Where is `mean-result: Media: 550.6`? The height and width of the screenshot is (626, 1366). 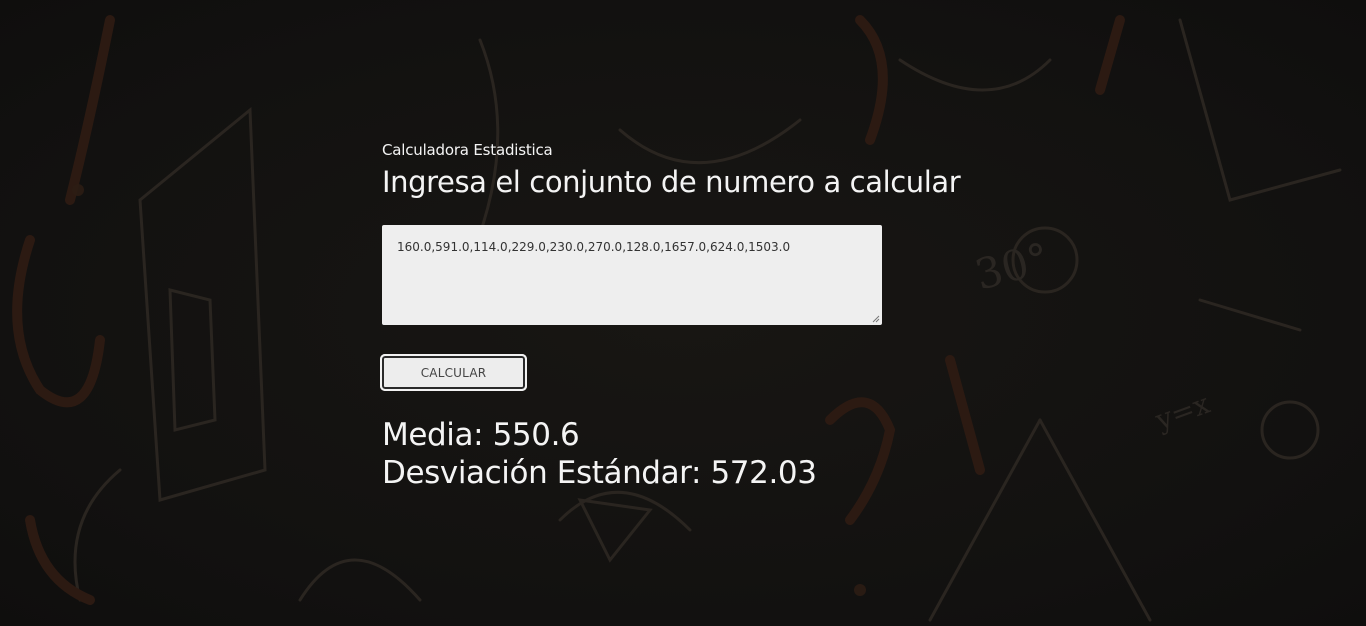 mean-result: Media: 550.6 is located at coordinates (481, 435).